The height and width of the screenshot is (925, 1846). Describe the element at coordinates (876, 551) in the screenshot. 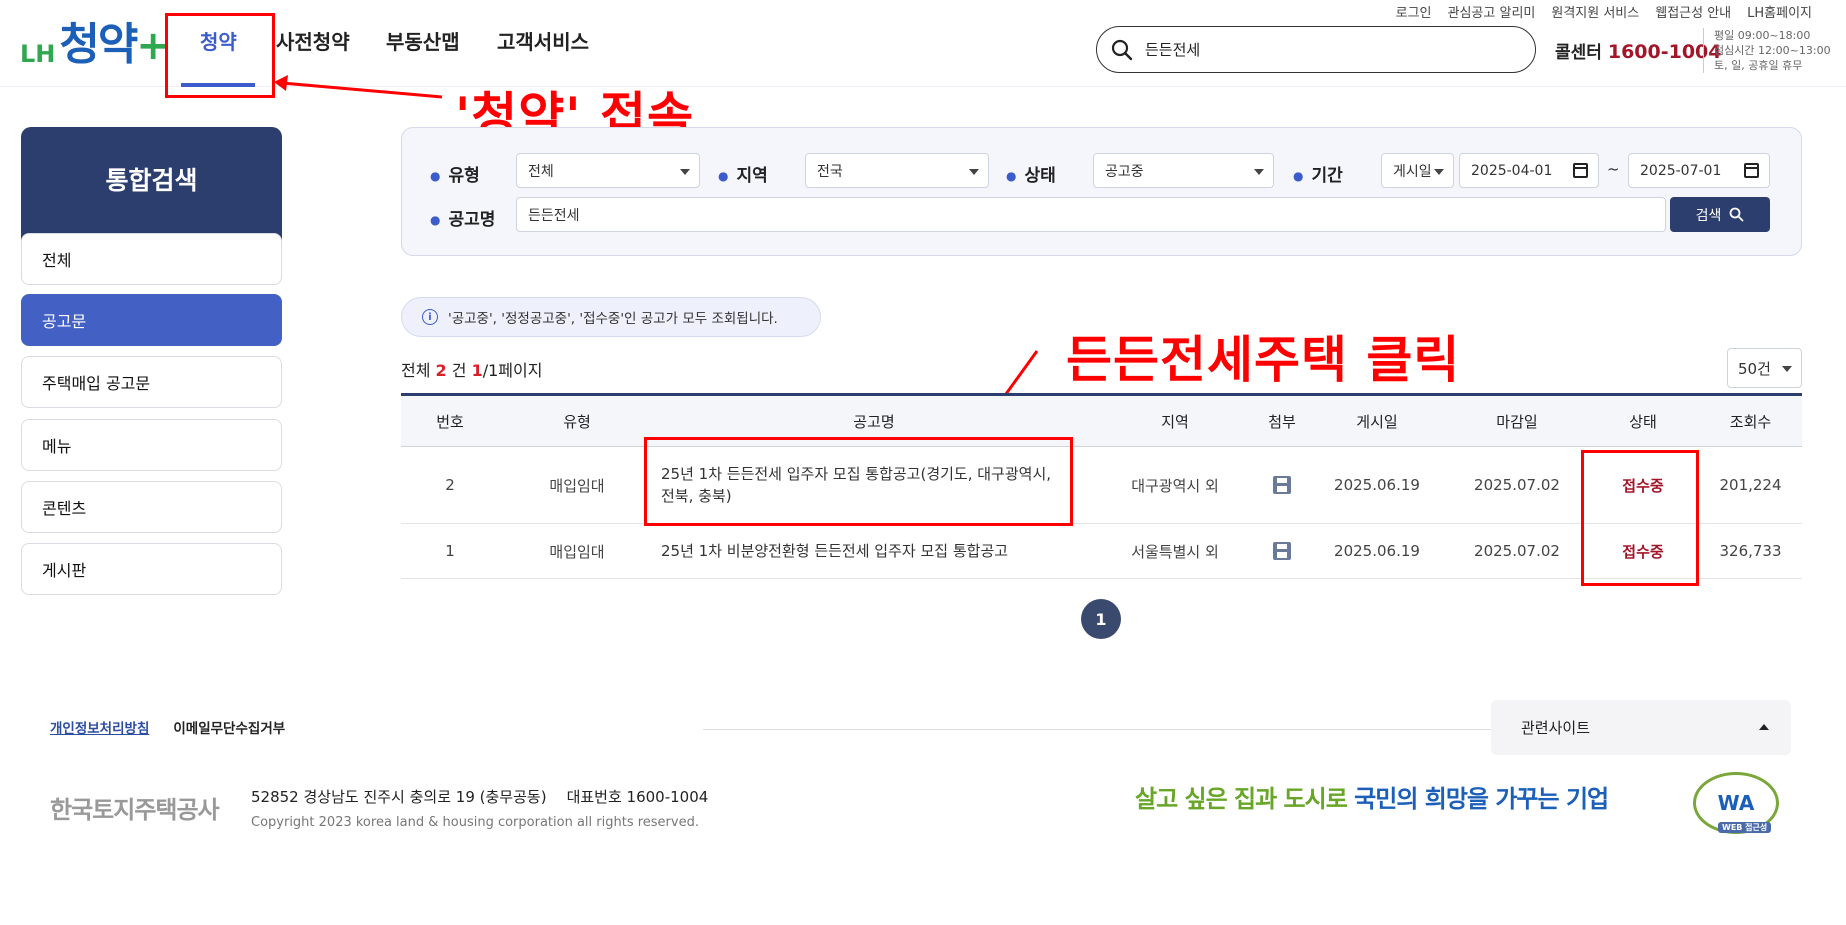

I see `cell-title-link: 25년 1차 비분양전환형 든든전세 입주자 모집 통합공고` at that location.